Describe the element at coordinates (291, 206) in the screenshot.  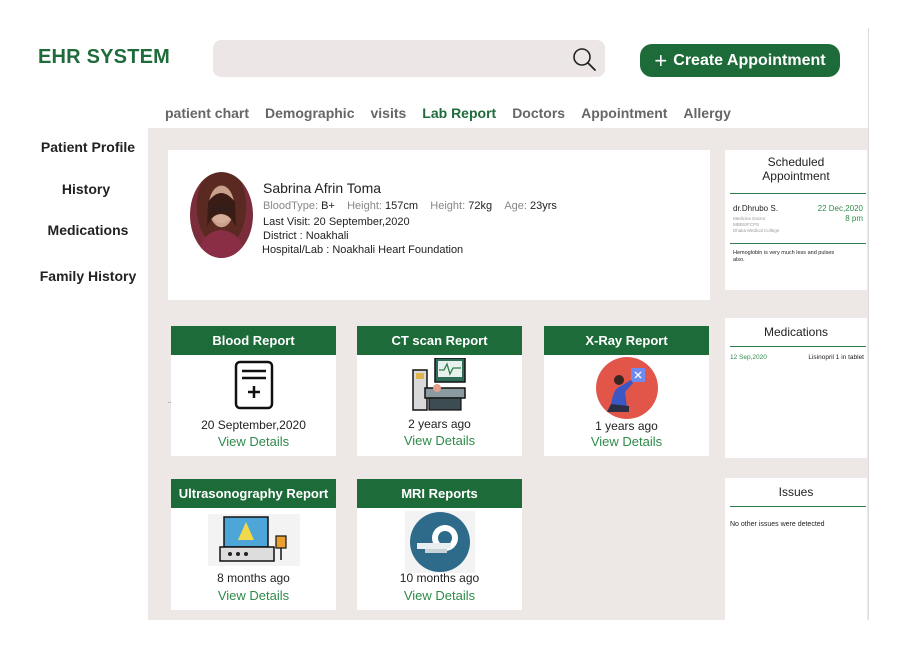
I see `blood-type-label: BloodType:` at that location.